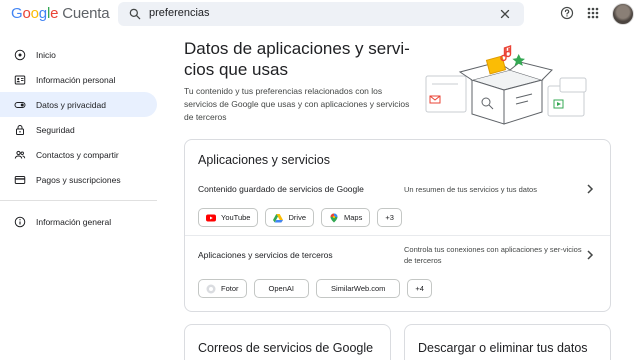 The image size is (640, 360). I want to click on page-title-line1: Datos de aplicaciones y servi-, so click(297, 48).